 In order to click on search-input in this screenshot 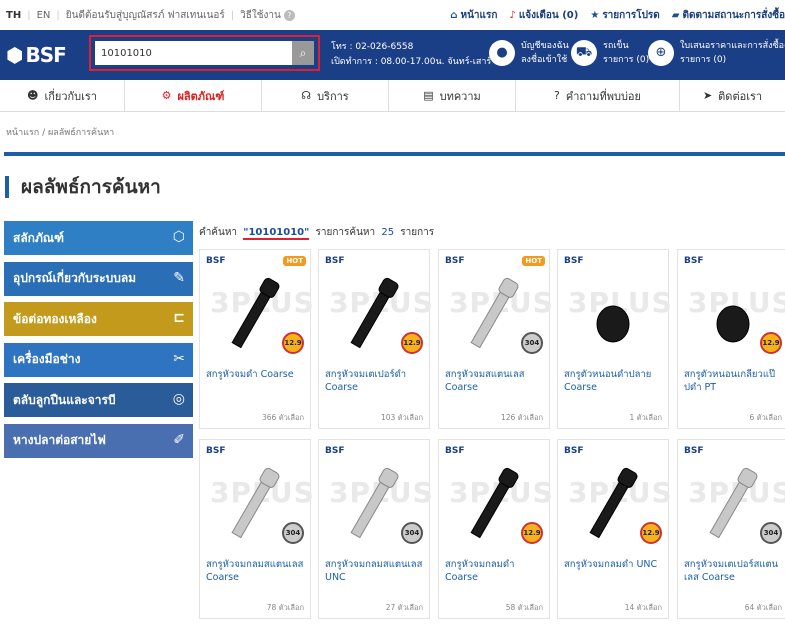, I will do `click(193, 53)`.